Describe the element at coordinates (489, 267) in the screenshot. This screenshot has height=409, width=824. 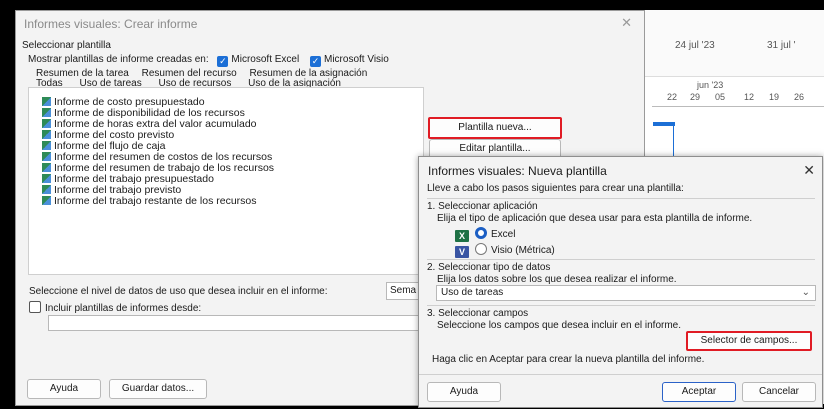
I see `step2-title: 2. Seleccionar tipo de datos` at that location.